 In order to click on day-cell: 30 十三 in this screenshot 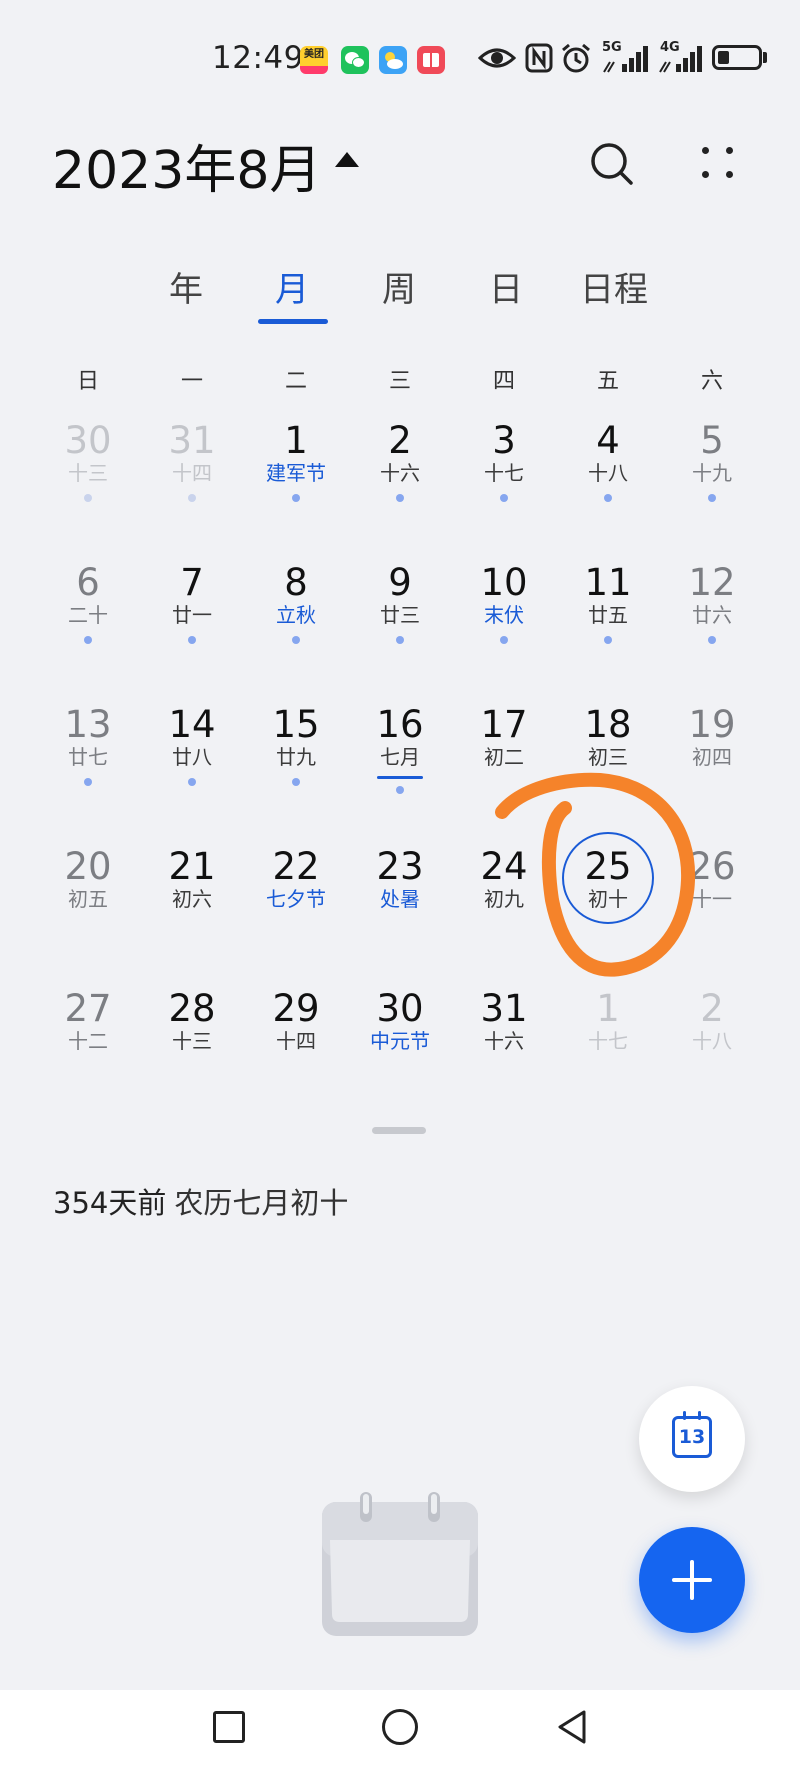, I will do `click(88, 485)`.